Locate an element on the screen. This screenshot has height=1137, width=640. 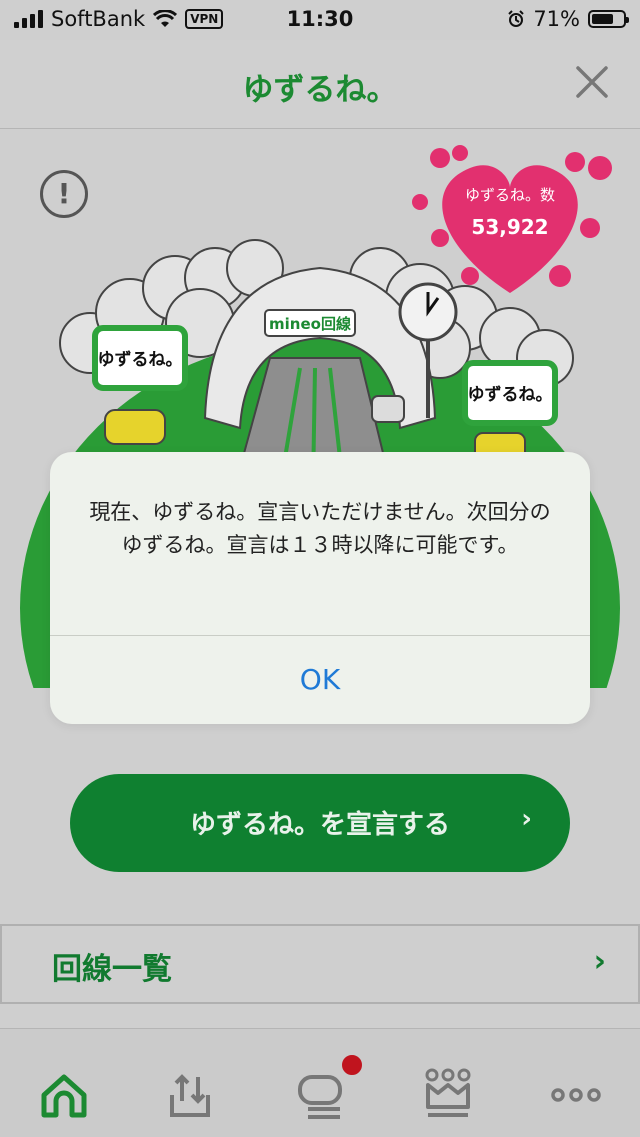
status-right: 71% is located at coordinates (568, 19).